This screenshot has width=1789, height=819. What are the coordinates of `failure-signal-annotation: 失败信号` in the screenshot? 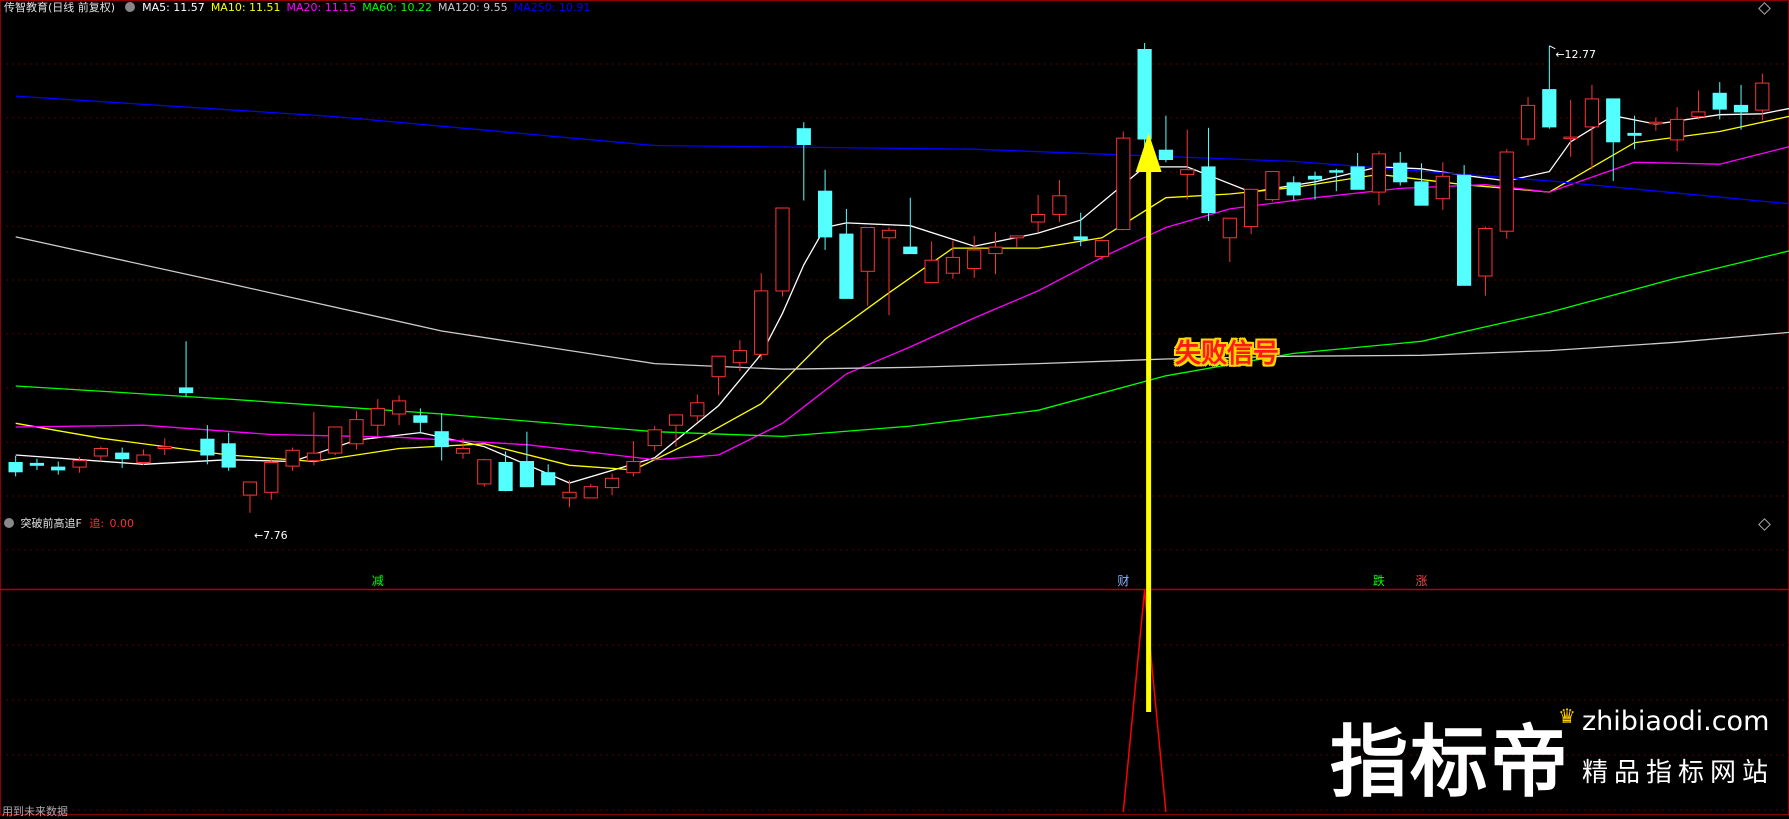 It's located at (1227, 354).